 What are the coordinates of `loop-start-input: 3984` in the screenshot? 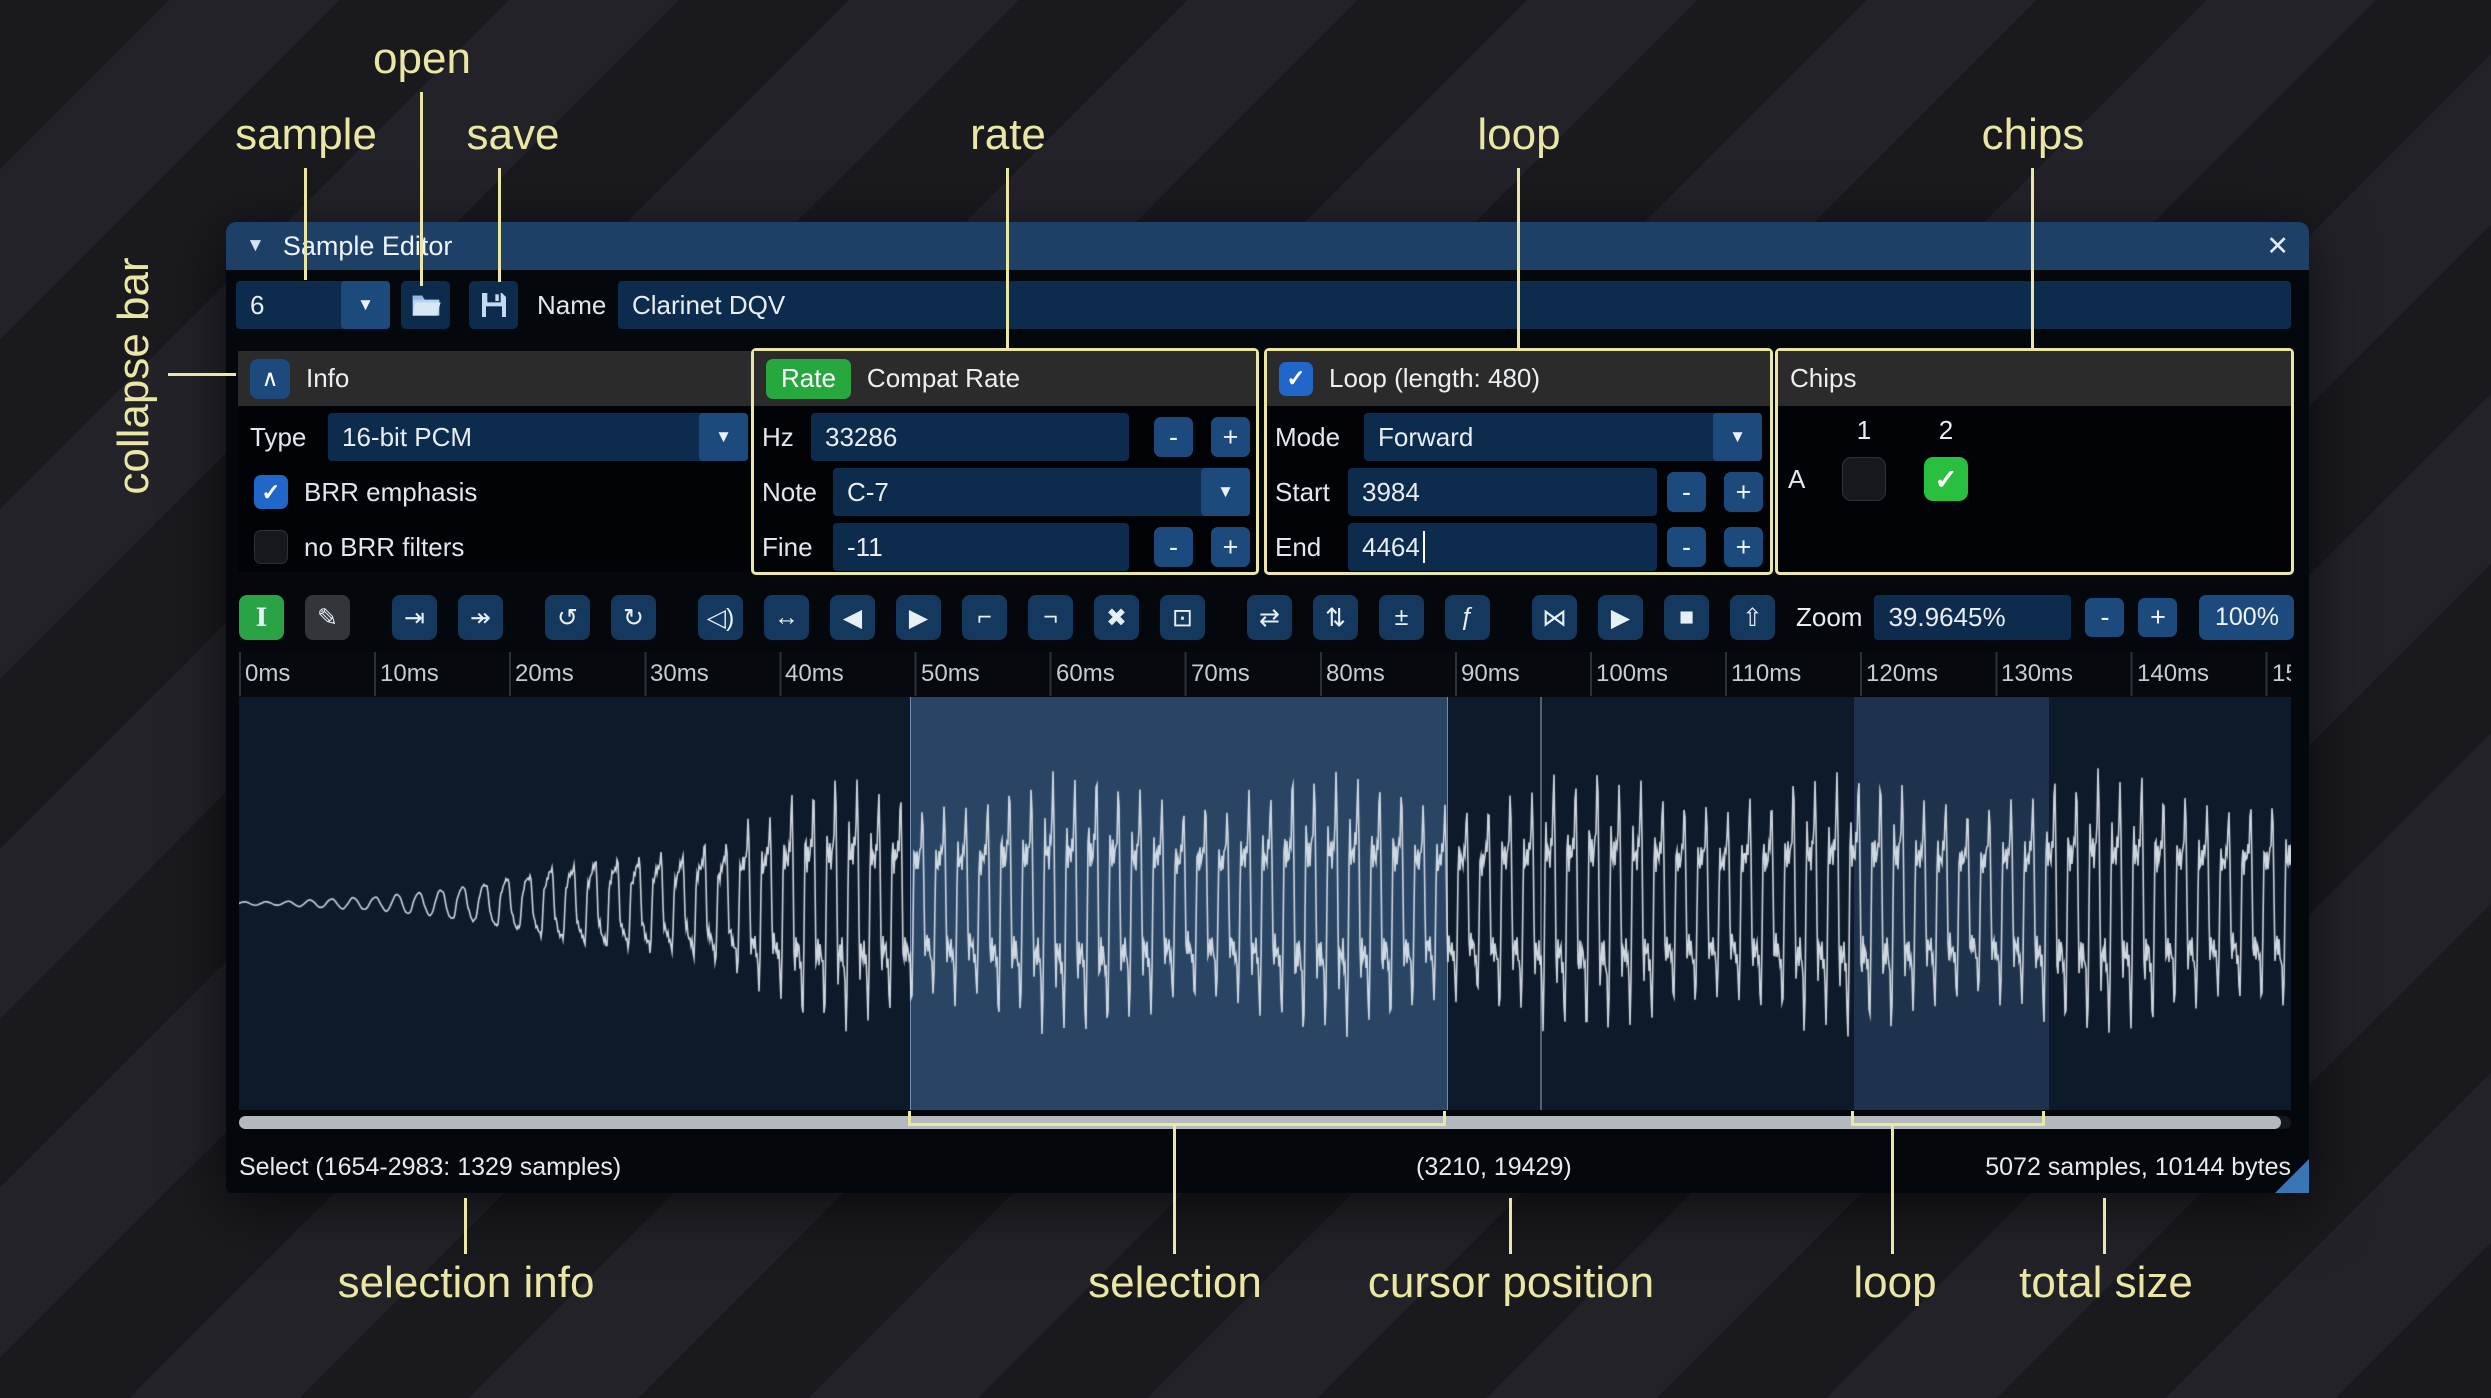 It's located at (1502, 492).